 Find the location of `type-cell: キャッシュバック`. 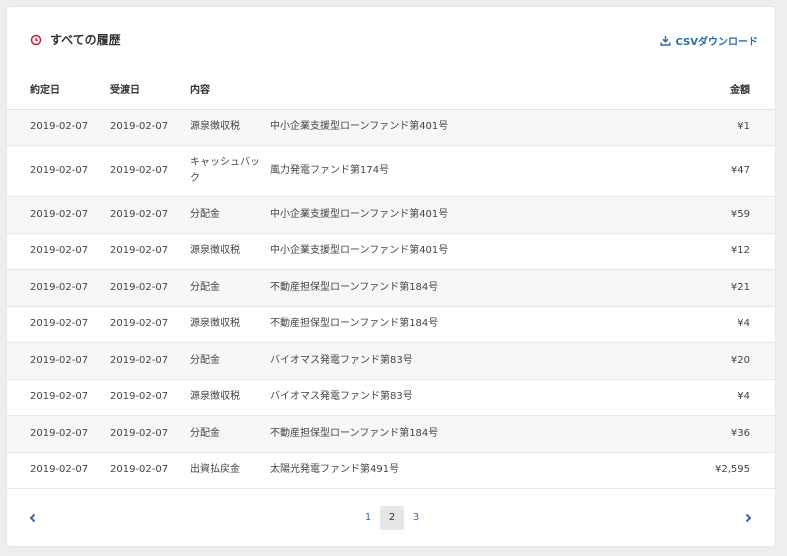

type-cell: キャッシュバック is located at coordinates (230, 171).